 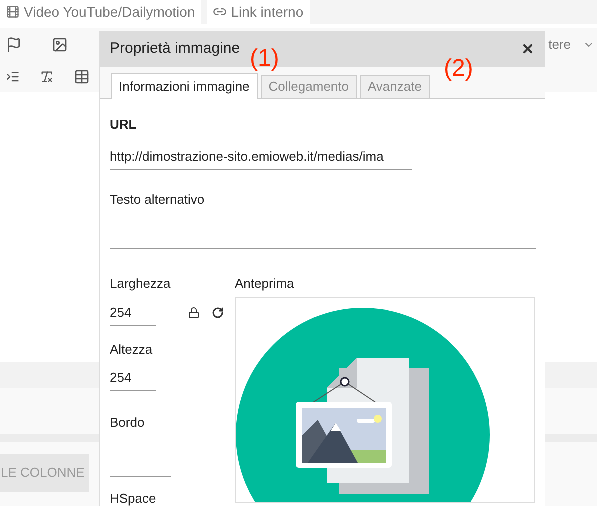 What do you see at coordinates (82, 77) in the screenshot?
I see `table-icon` at bounding box center [82, 77].